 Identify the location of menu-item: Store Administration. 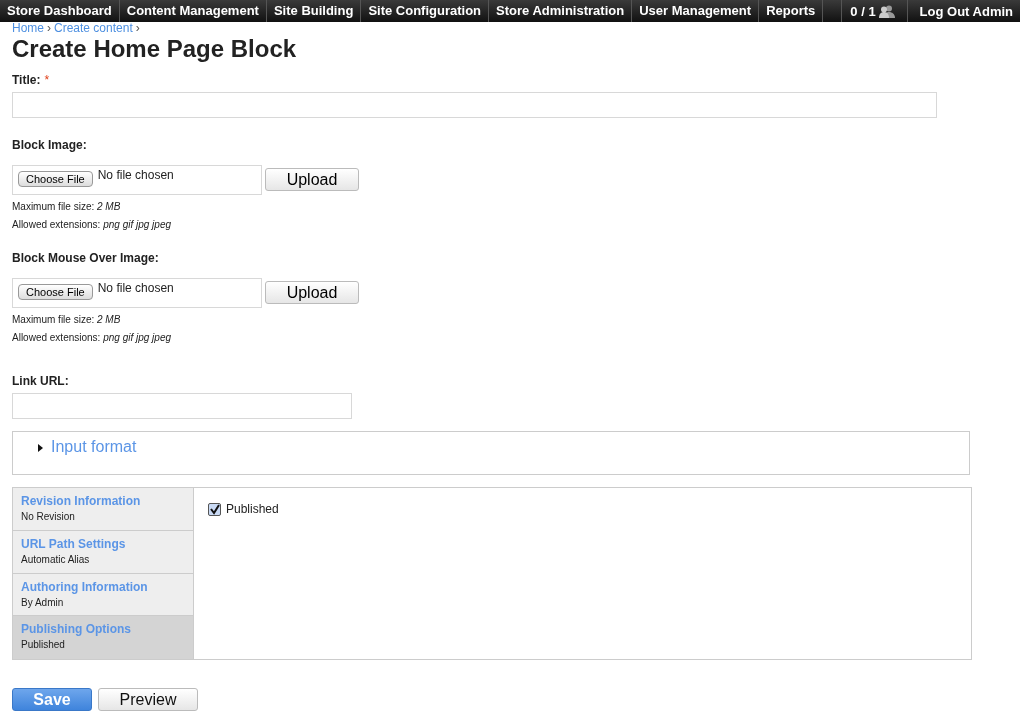
(561, 11).